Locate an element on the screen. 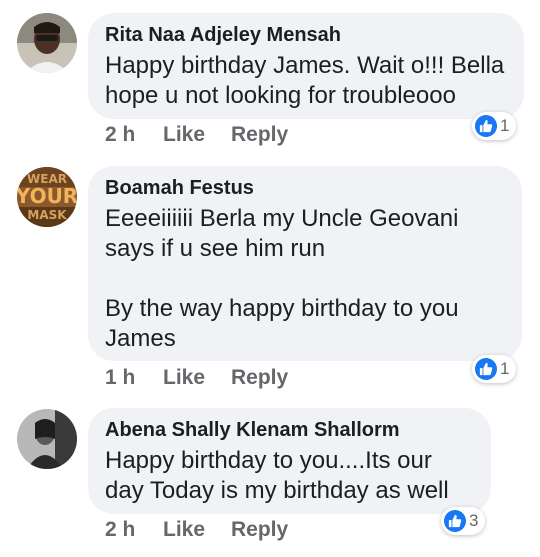 This screenshot has width=540, height=557. comment-author: Rita Naa Adjeley Mensah is located at coordinates (306, 35).